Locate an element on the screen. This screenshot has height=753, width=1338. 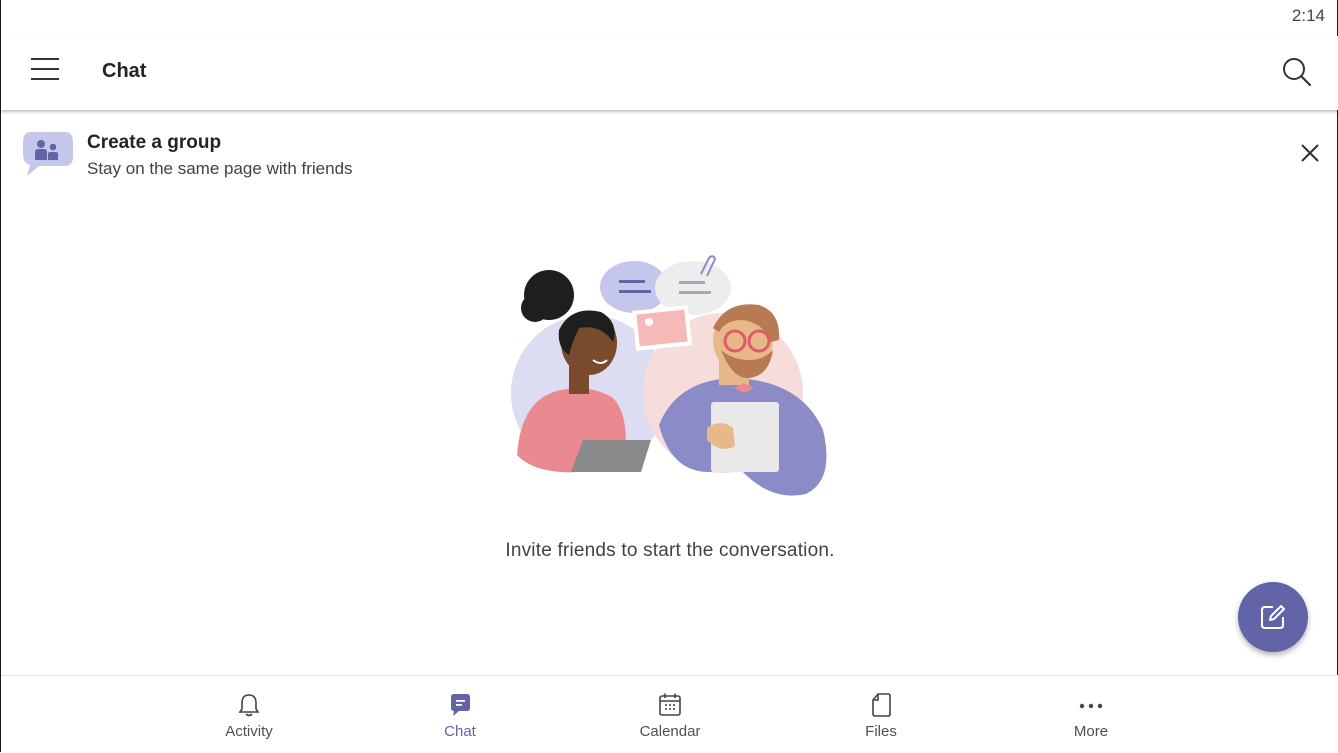
nav-label-activity: Activity is located at coordinates (249, 731).